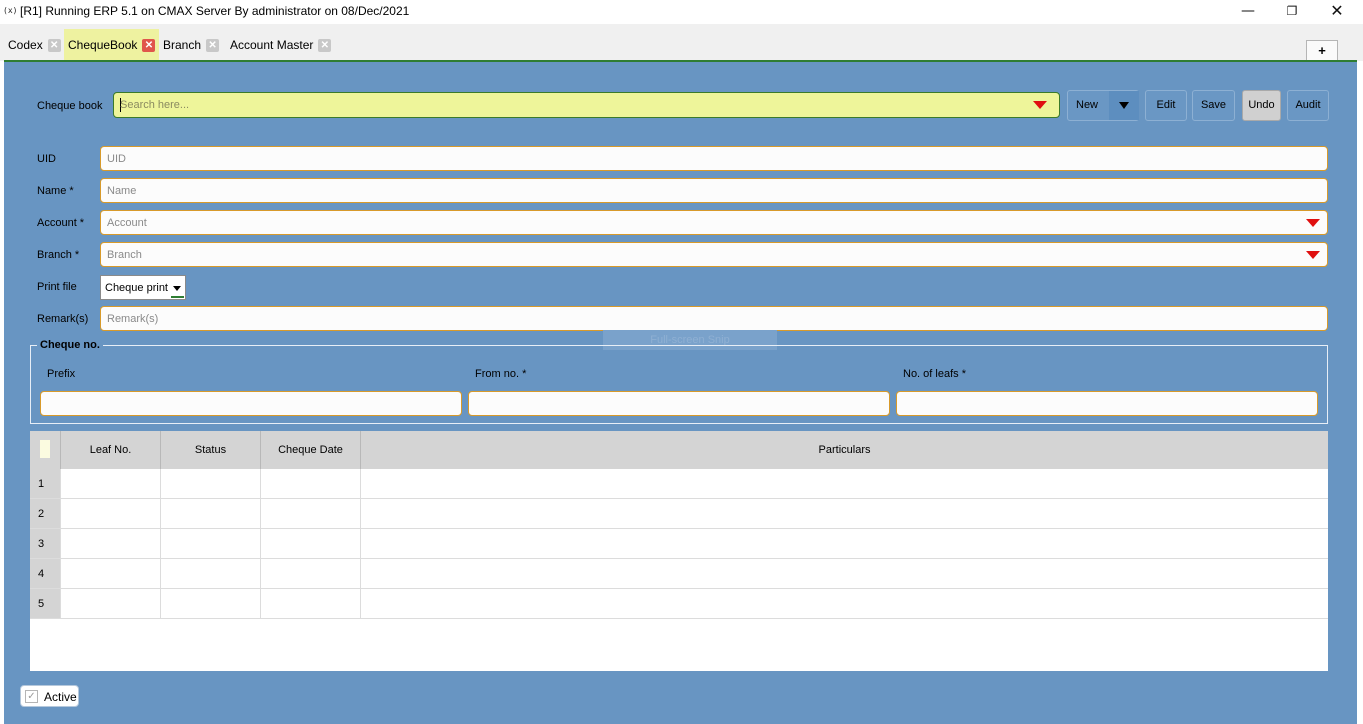 Image resolution: width=1363 pixels, height=724 pixels. I want to click on column-header-particulars: Particulars, so click(844, 450).